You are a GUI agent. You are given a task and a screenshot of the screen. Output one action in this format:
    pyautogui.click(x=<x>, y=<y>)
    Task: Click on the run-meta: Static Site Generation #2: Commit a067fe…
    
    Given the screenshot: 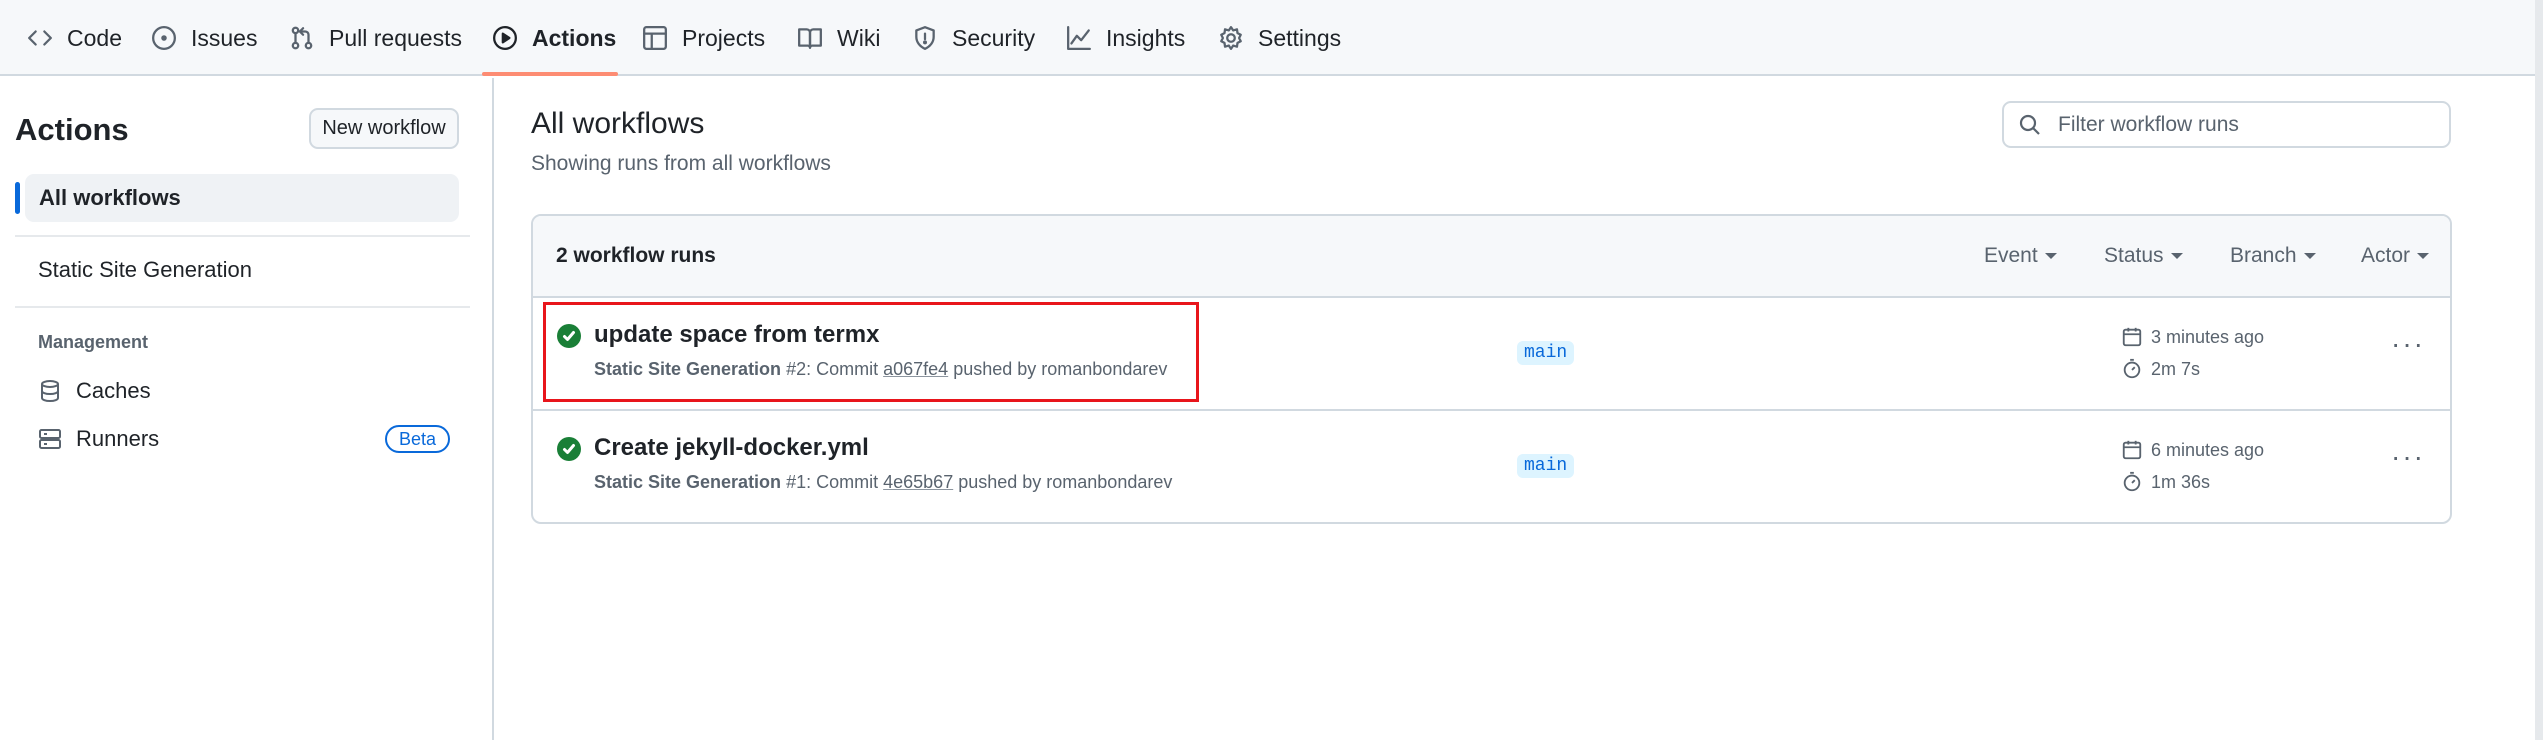 What is the action you would take?
    pyautogui.click(x=880, y=369)
    